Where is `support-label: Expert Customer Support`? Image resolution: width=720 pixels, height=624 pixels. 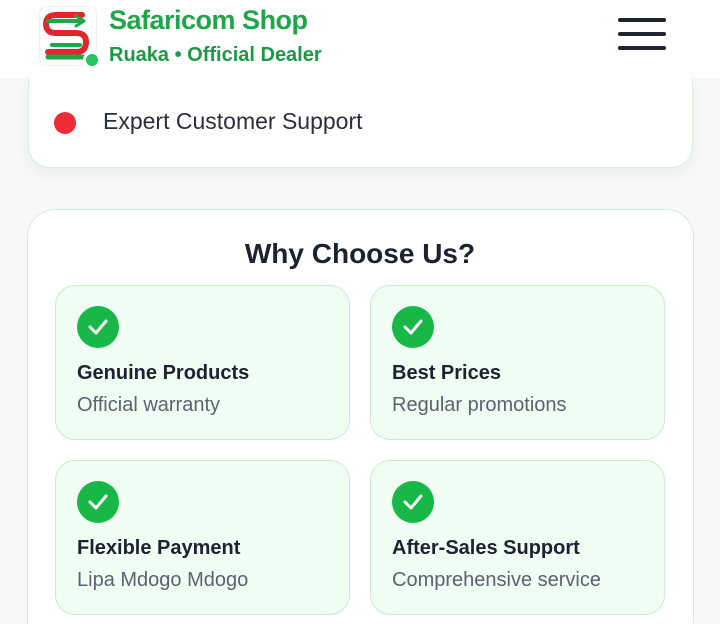 support-label: Expert Customer Support is located at coordinates (233, 121).